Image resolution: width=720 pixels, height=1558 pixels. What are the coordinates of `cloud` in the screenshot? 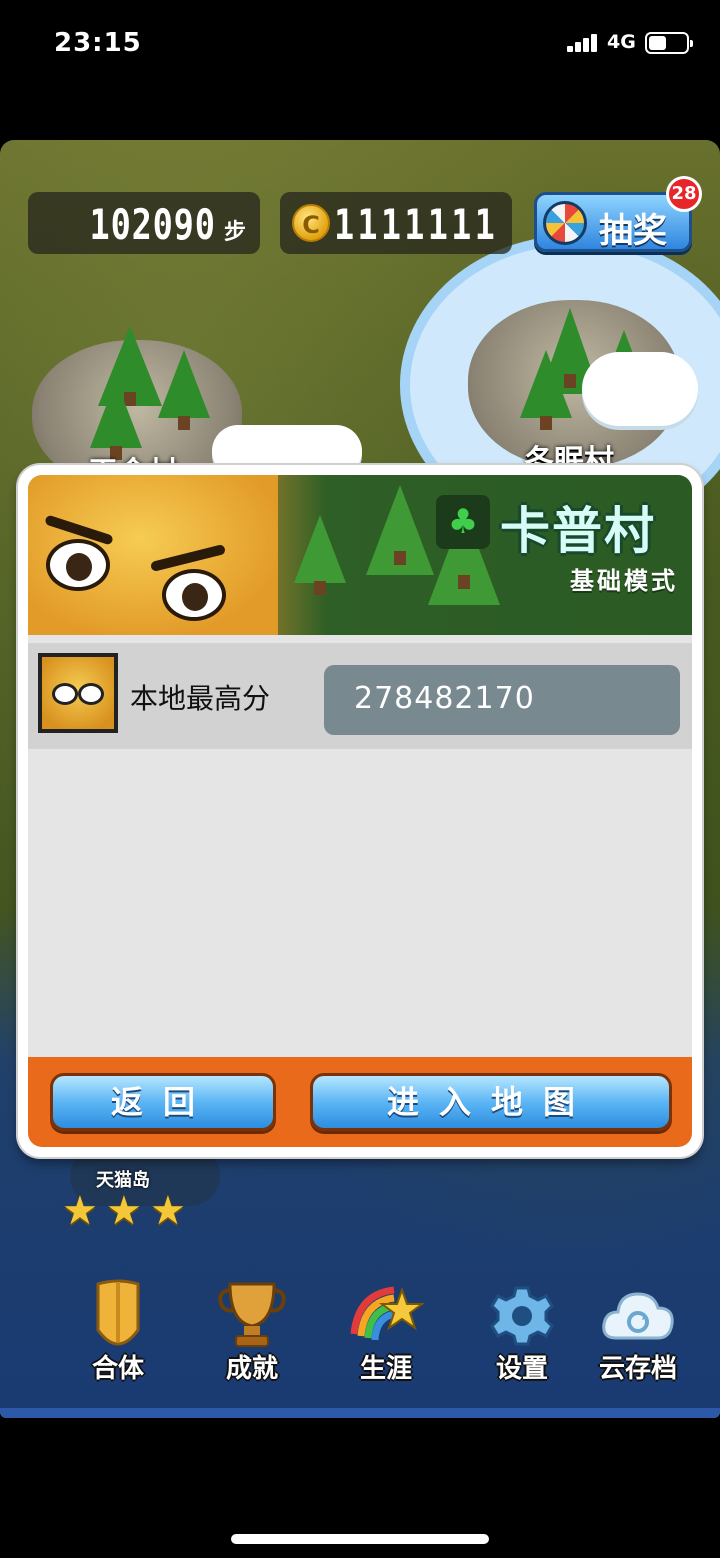 It's located at (640, 389).